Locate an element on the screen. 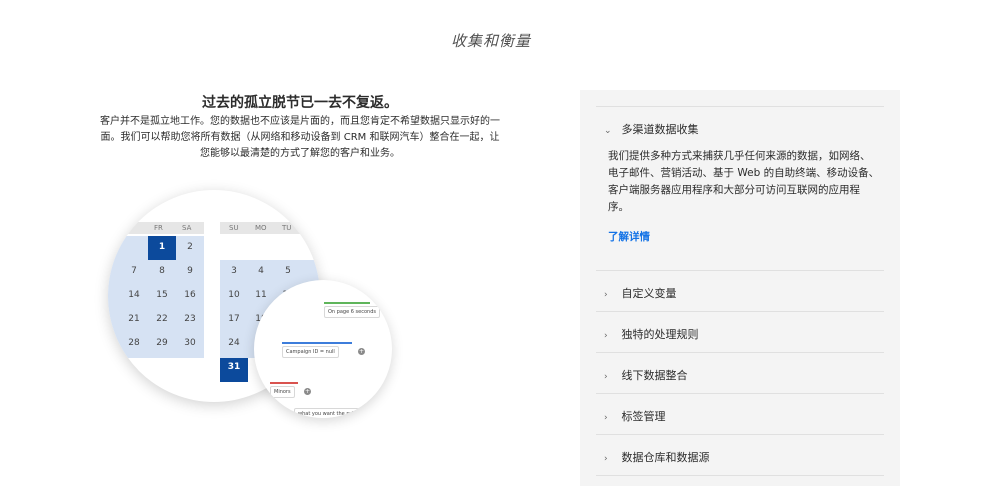  rule-tag: On page 6 seconds is located at coordinates (352, 312).